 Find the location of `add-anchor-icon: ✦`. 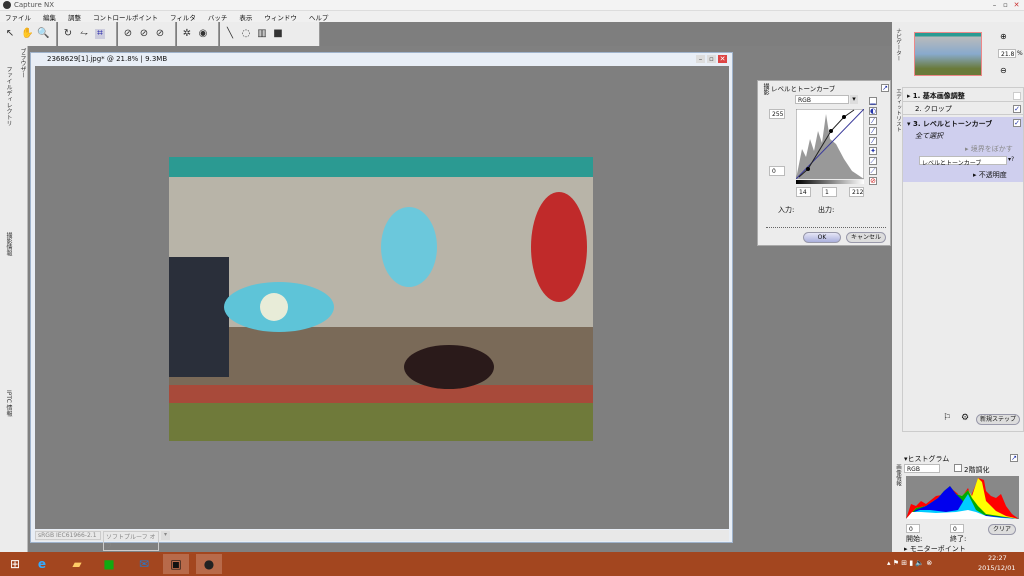

add-anchor-icon: ✦ is located at coordinates (873, 151).